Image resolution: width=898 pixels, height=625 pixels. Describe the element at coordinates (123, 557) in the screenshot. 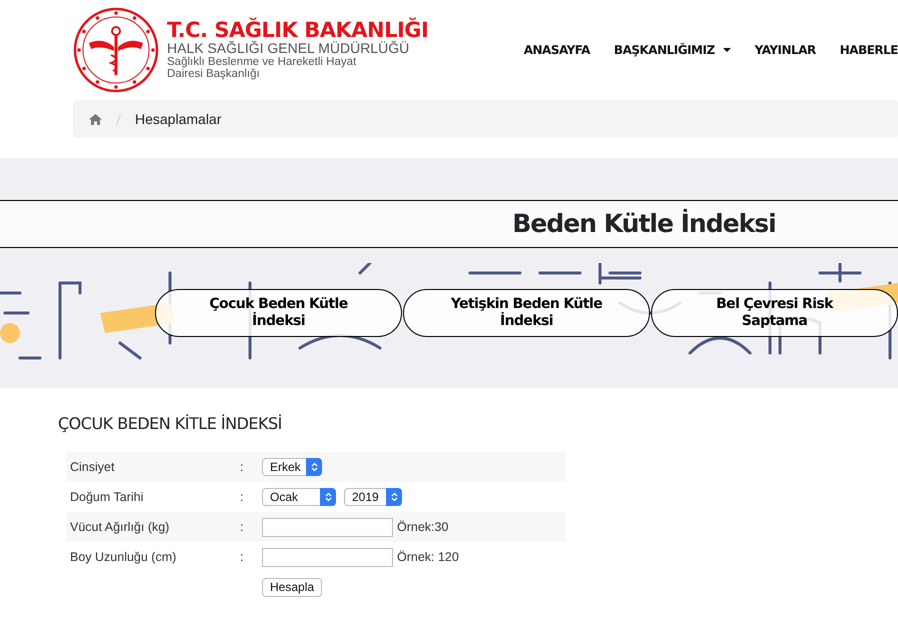

I see `field-label: Boy Uzunluğu (cm)` at that location.